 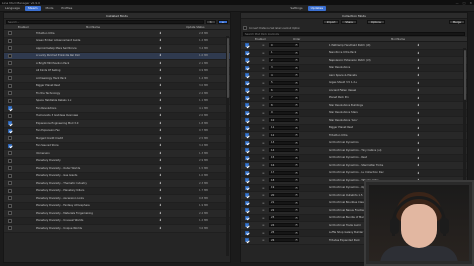 I want to click on share-button: Share, so click(x=349, y=22).